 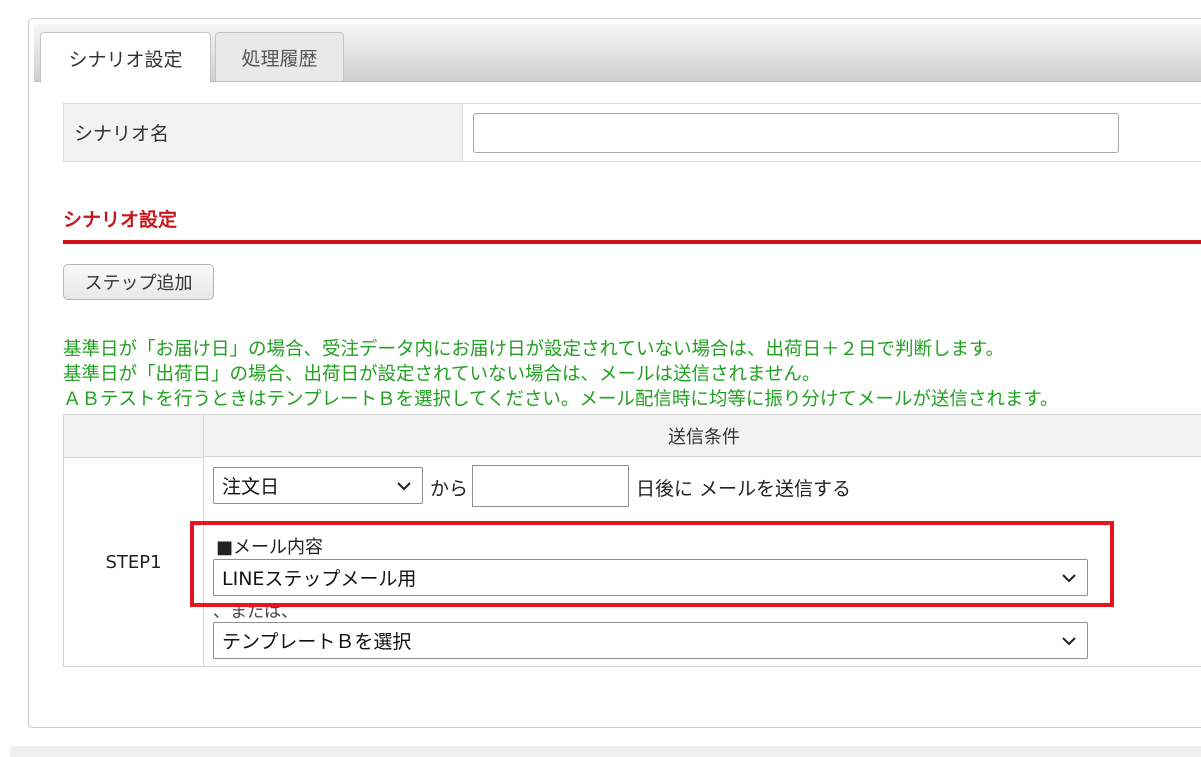 What do you see at coordinates (632, 242) in the screenshot?
I see `section-divider` at bounding box center [632, 242].